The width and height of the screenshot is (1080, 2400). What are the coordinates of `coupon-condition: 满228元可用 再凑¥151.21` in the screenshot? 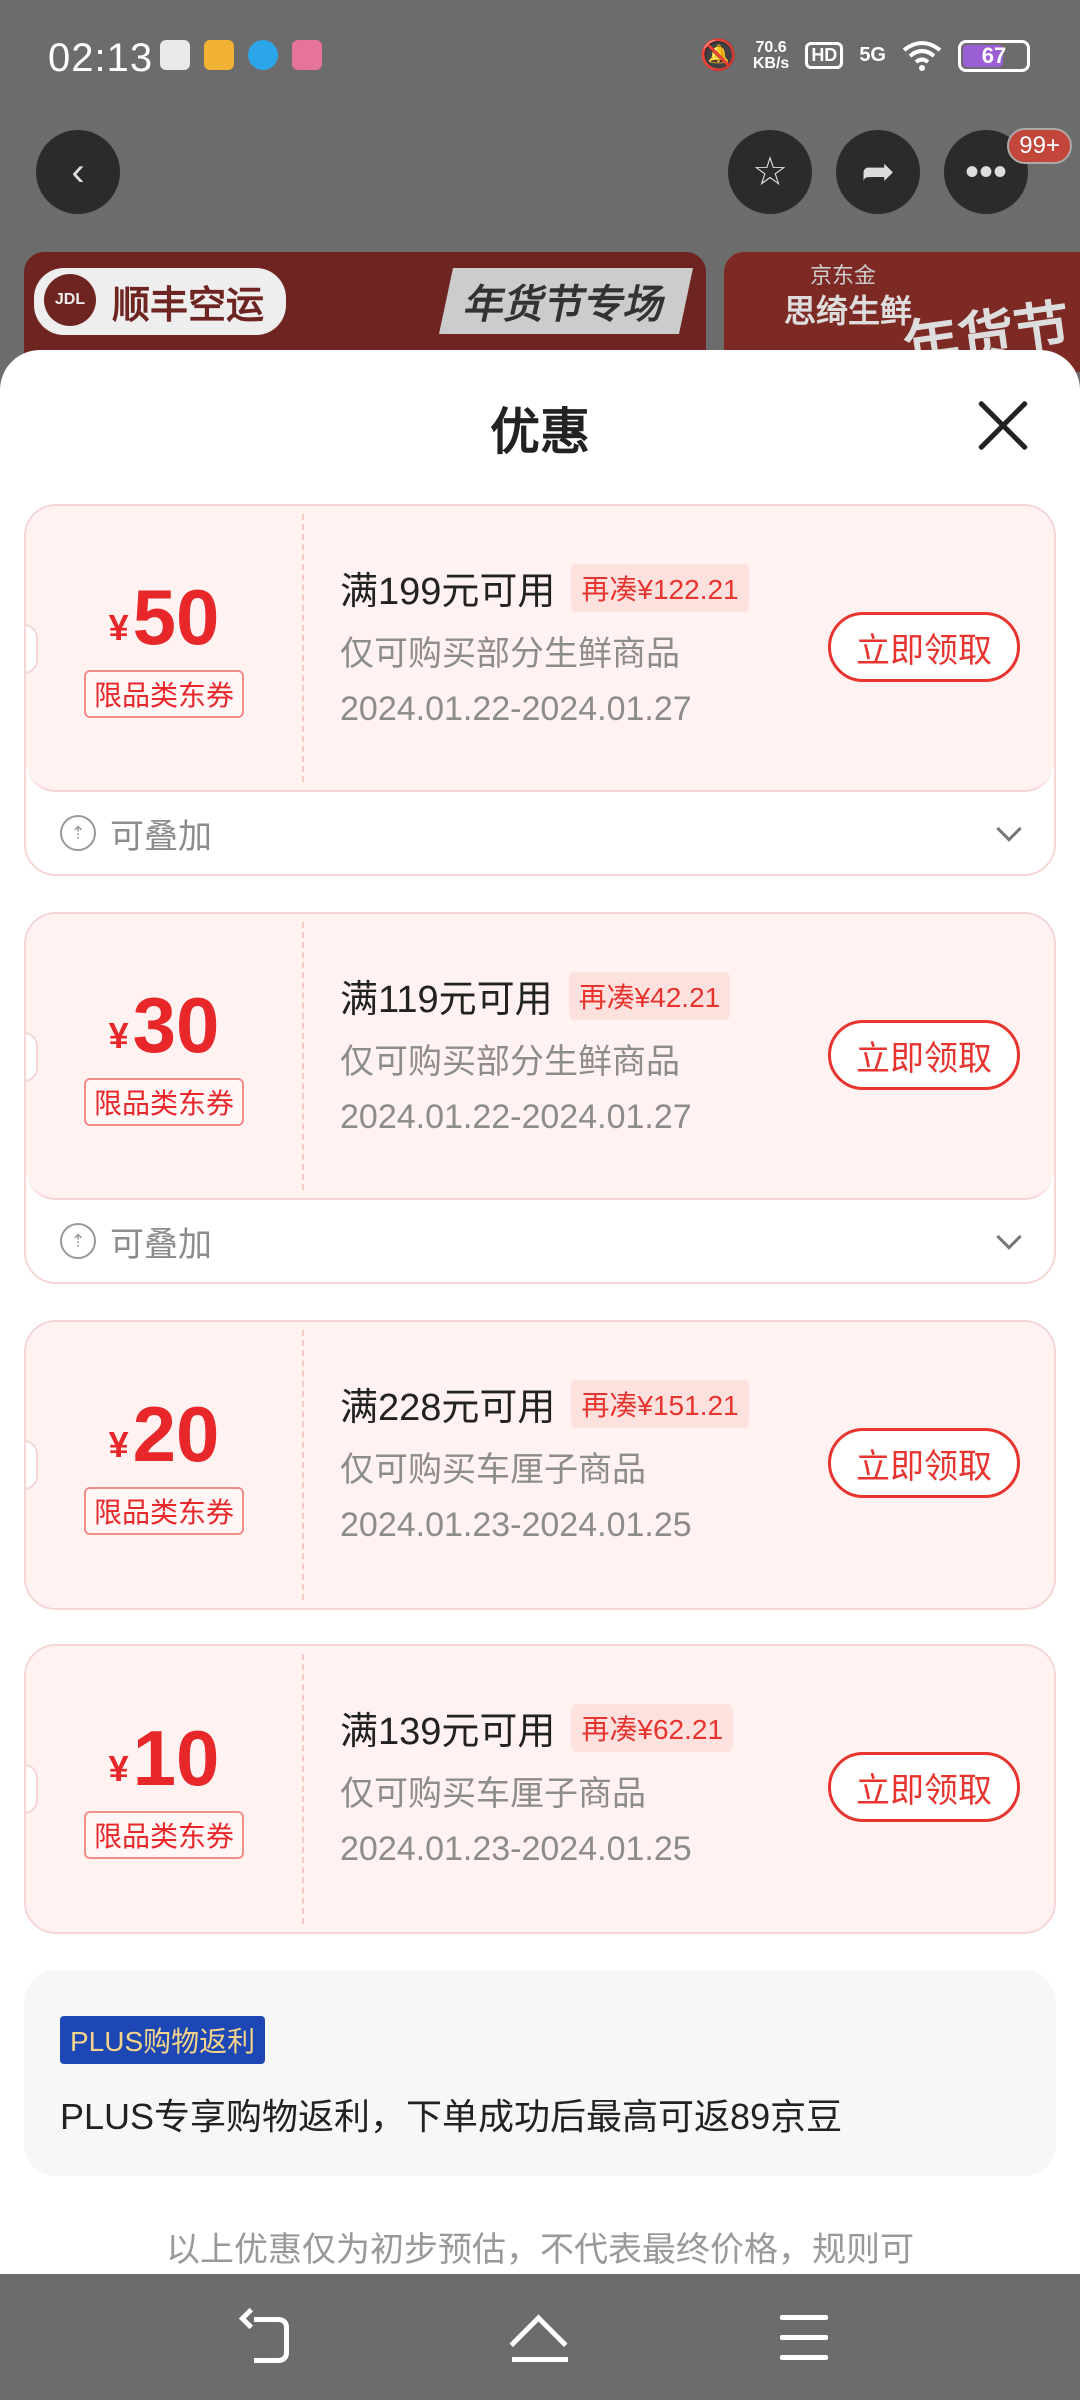 It's located at (544, 1403).